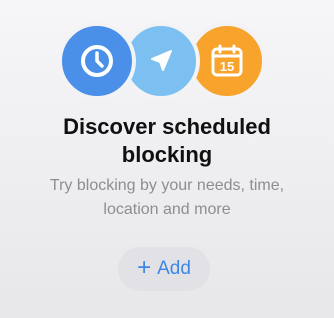 The width and height of the screenshot is (334, 318). What do you see at coordinates (167, 209) in the screenshot?
I see `subtitle-line-2: location and more` at bounding box center [167, 209].